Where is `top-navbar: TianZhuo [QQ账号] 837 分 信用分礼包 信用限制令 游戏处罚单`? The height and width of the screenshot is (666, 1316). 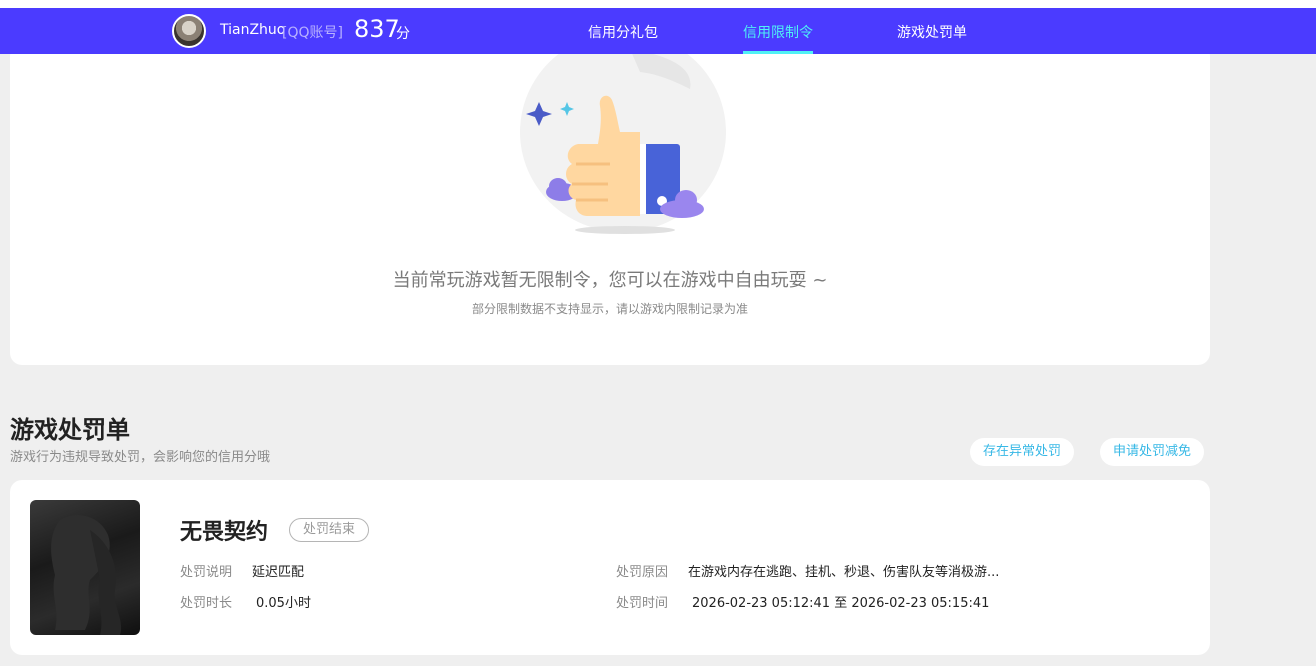 top-navbar: TianZhuo [QQ账号] 837 分 信用分礼包 信用限制令 游戏处罚单 is located at coordinates (658, 31).